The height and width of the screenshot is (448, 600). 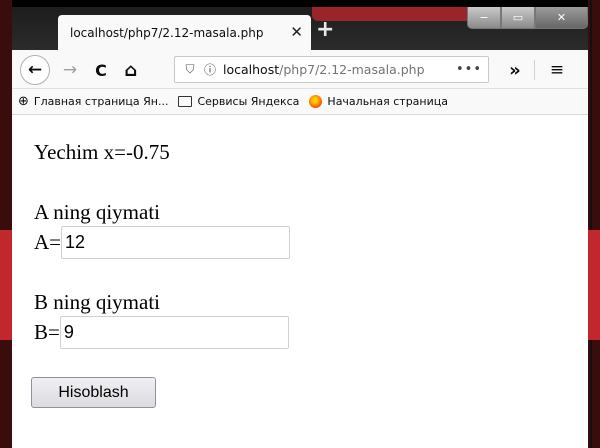 What do you see at coordinates (97, 302) in the screenshot?
I see `b-heading: B ning qiymati` at bounding box center [97, 302].